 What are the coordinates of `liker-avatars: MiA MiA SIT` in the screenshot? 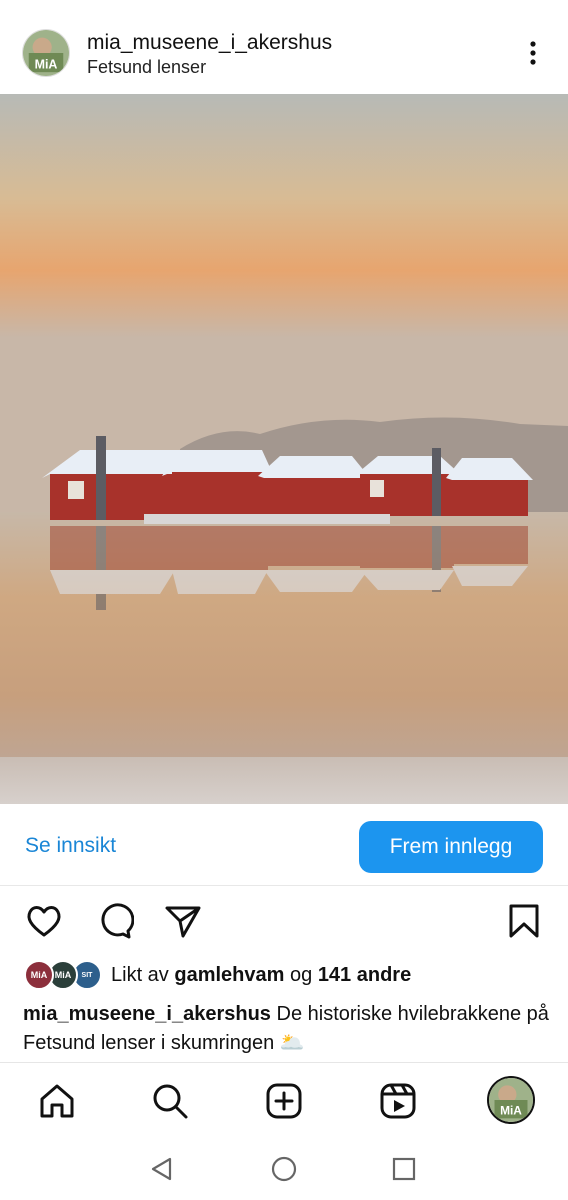 It's located at (63, 976).